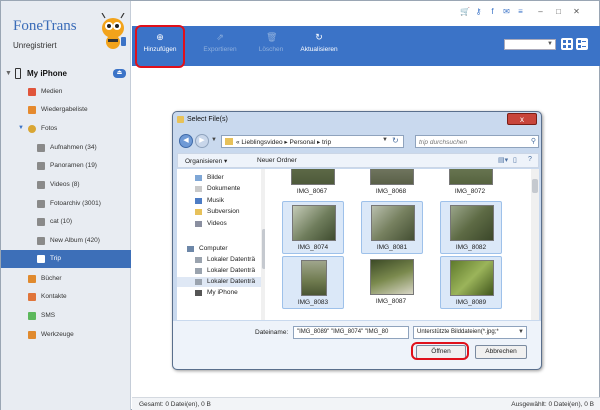 The width and height of the screenshot is (600, 410). Describe the element at coordinates (326, 142) in the screenshot. I see `breadcrumb-item: trip` at that location.